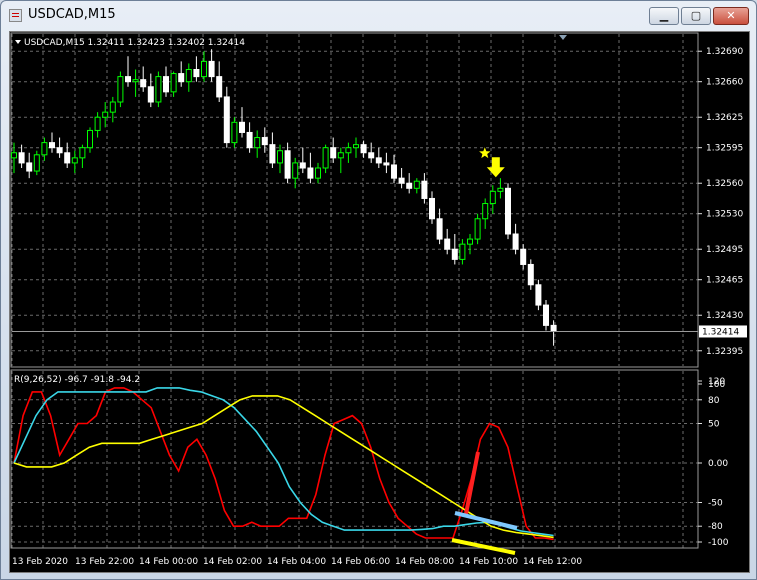  Describe the element at coordinates (731, 16) in the screenshot. I see `close-button: ✕` at that location.